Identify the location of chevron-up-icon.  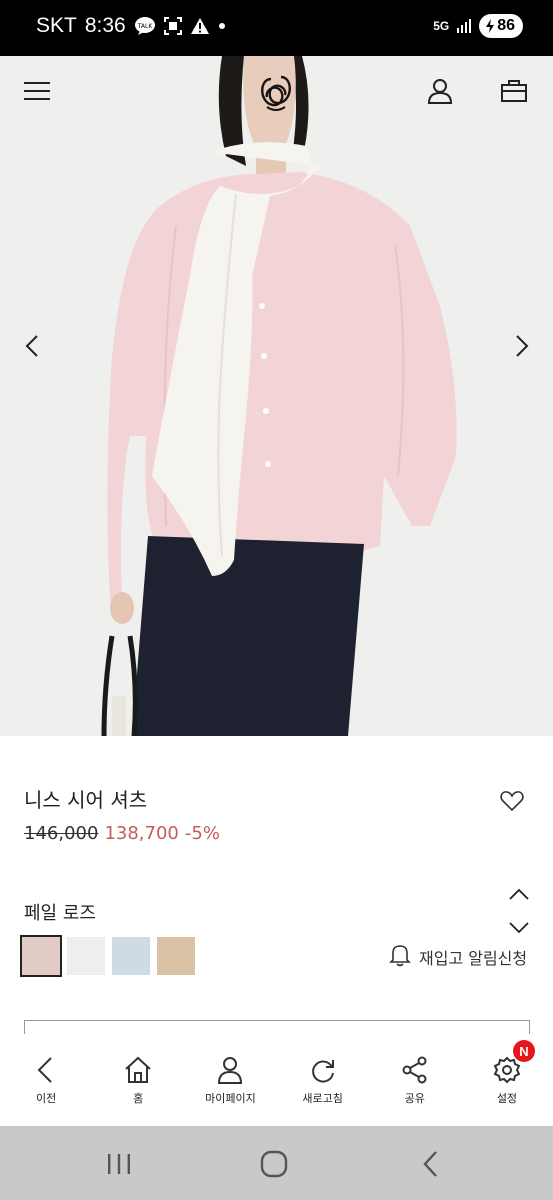
(519, 894).